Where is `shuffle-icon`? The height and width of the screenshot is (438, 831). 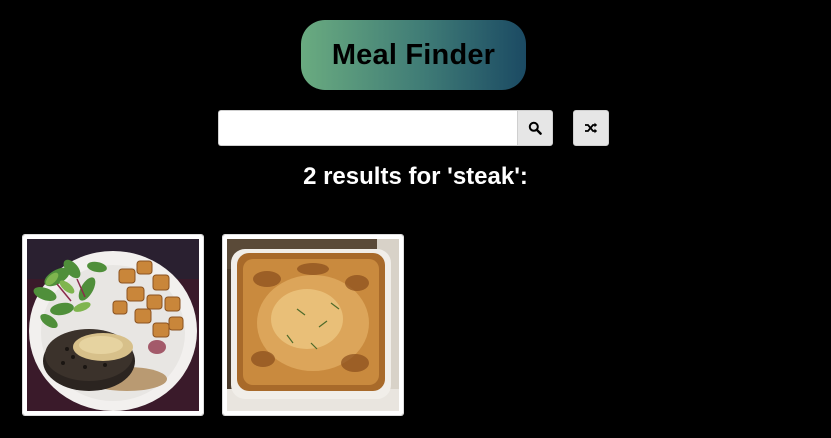
shuffle-icon is located at coordinates (591, 128).